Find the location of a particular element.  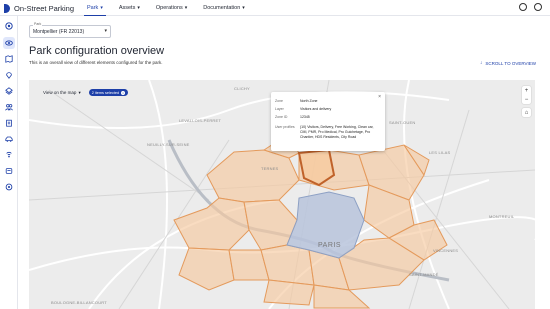

nav-operations-label: Operations is located at coordinates (169, 8).